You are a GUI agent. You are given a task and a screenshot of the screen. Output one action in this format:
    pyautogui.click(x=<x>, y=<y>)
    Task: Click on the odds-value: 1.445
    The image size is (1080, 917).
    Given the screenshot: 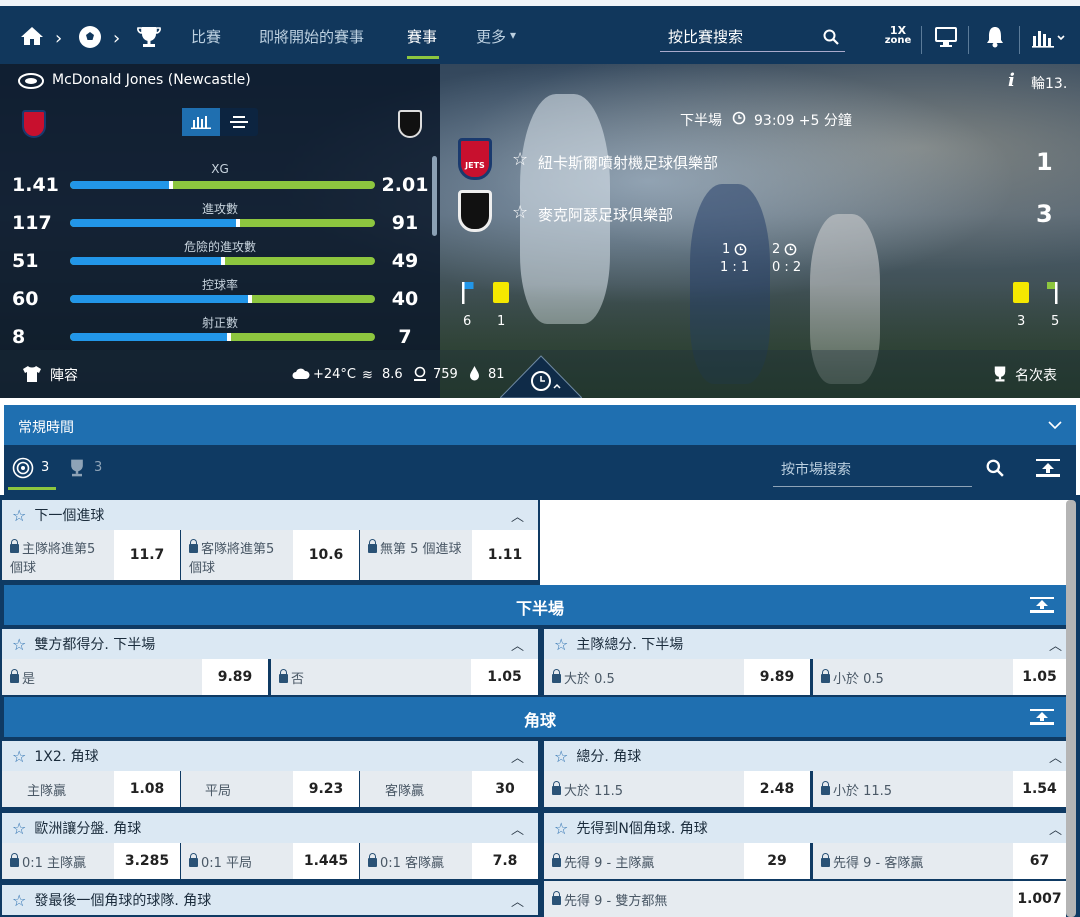 What is the action you would take?
    pyautogui.click(x=326, y=861)
    